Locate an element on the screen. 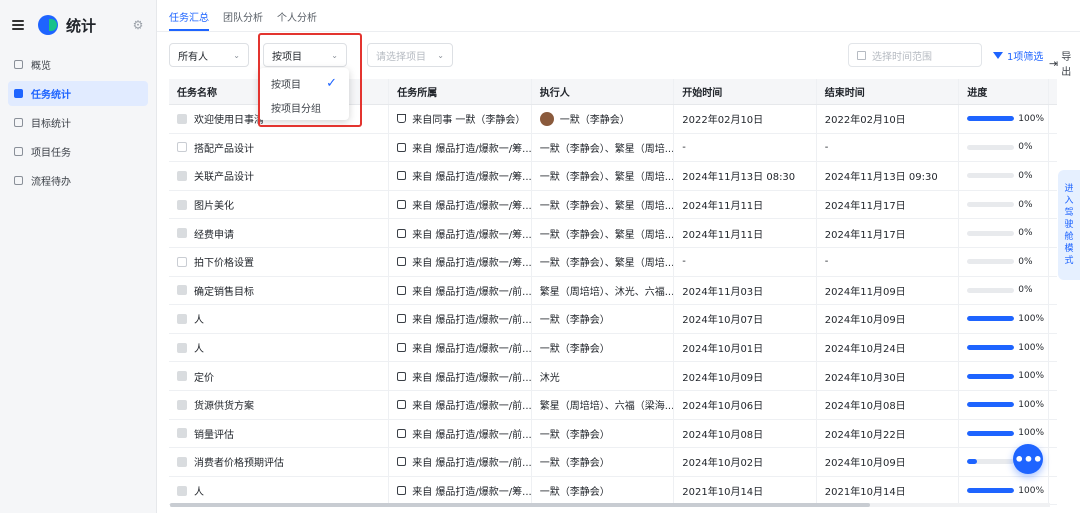  task-end: - is located at coordinates (826, 147).